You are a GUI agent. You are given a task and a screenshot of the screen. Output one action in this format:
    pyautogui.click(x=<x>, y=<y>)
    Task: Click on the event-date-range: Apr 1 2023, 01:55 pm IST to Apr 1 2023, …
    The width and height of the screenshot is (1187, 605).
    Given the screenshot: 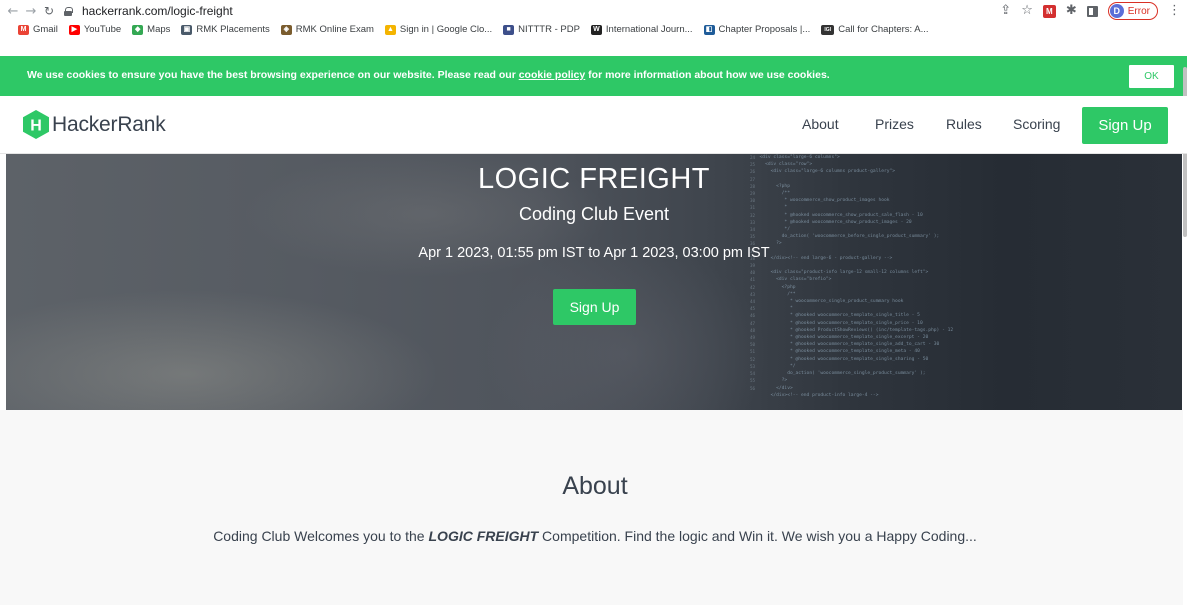 What is the action you would take?
    pyautogui.click(x=594, y=253)
    